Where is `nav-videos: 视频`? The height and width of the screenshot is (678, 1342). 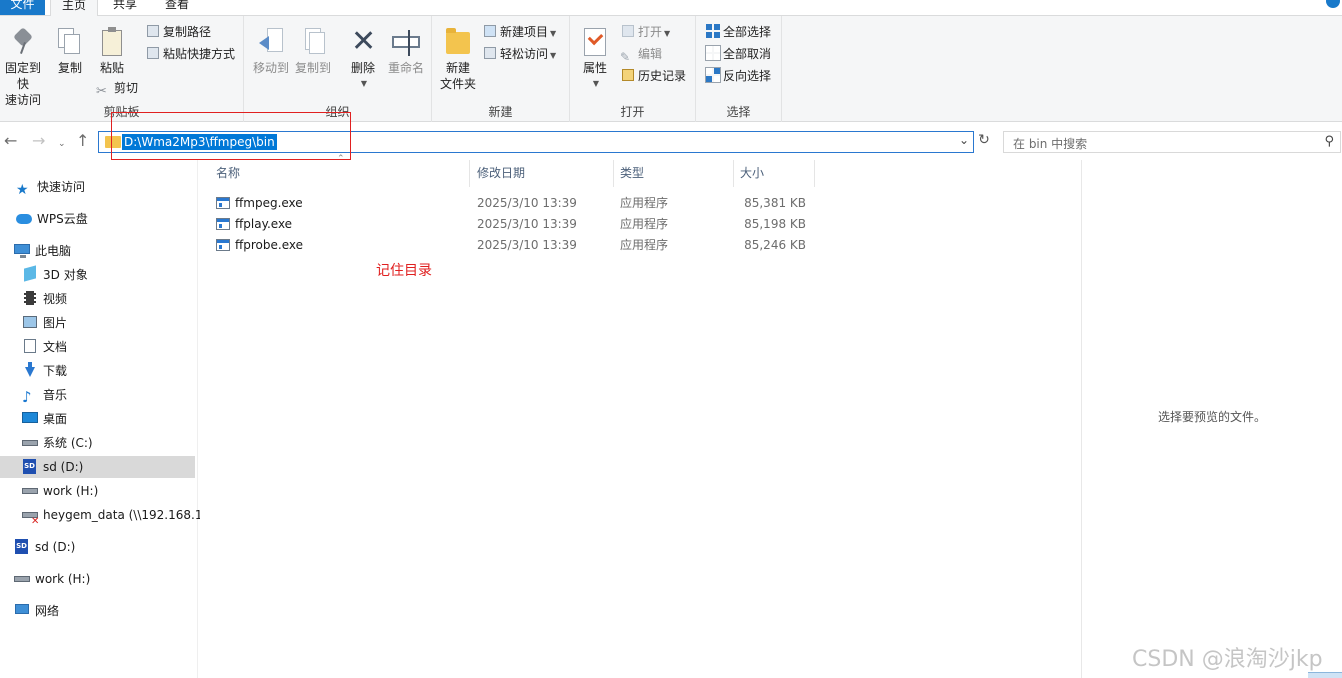
nav-videos: 视频 is located at coordinates (44, 299).